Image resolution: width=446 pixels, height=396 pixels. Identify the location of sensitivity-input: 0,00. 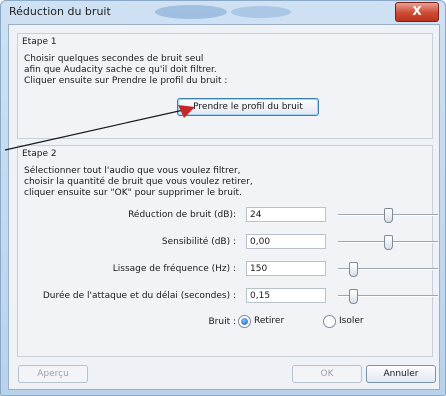
(286, 241).